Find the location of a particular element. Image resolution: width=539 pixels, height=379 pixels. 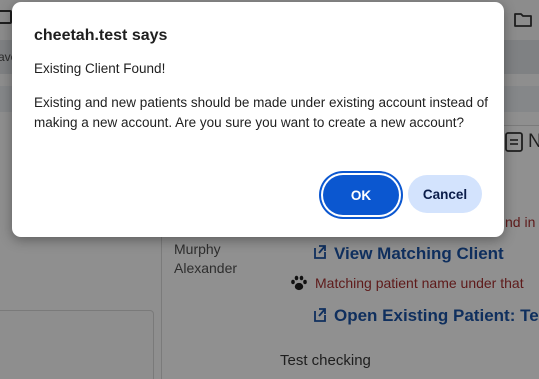

document-icon is located at coordinates (514, 142).